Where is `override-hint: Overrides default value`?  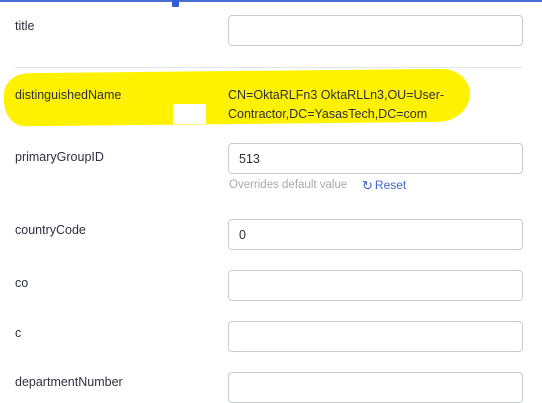 override-hint: Overrides default value is located at coordinates (288, 185).